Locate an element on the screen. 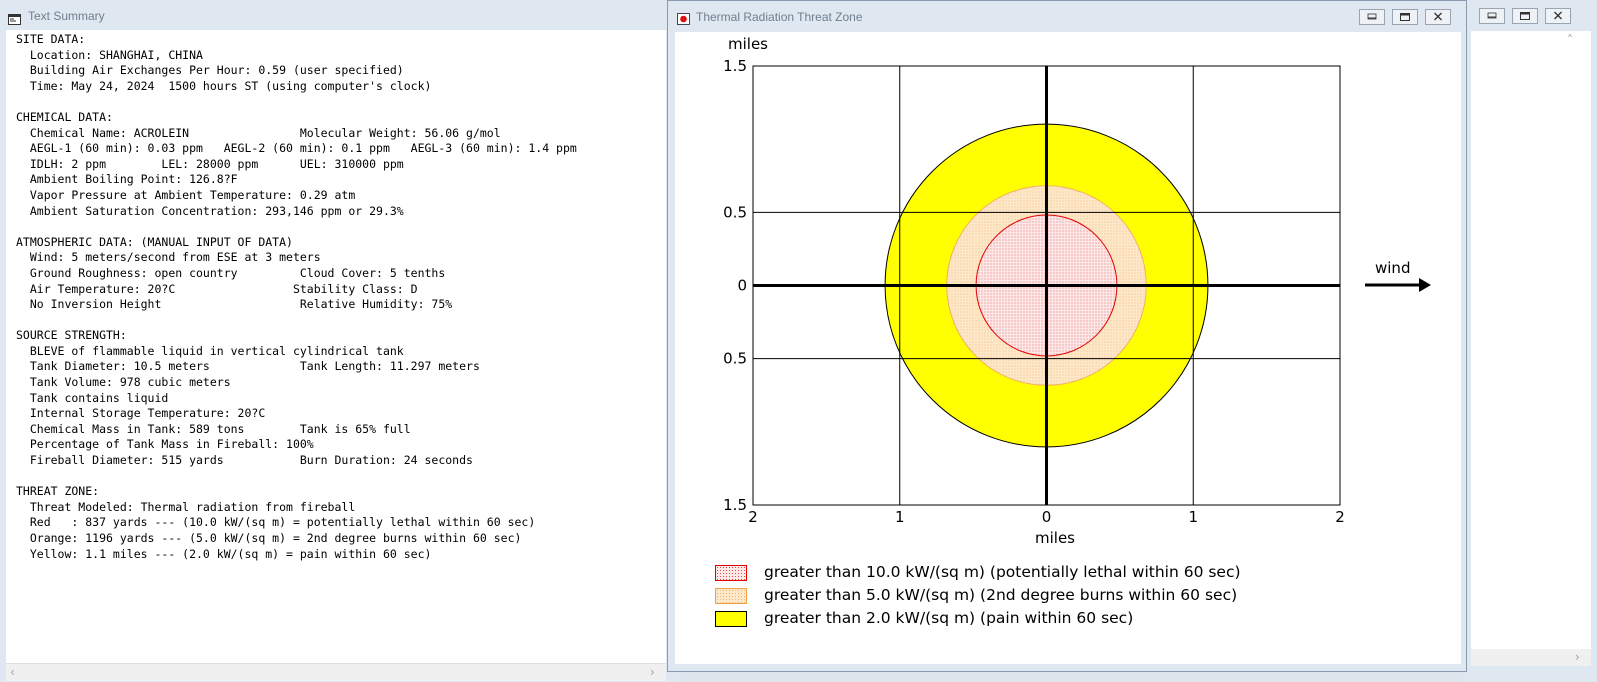 This screenshot has height=682, width=1597. text-summary-title: Text Summary is located at coordinates (66, 16).